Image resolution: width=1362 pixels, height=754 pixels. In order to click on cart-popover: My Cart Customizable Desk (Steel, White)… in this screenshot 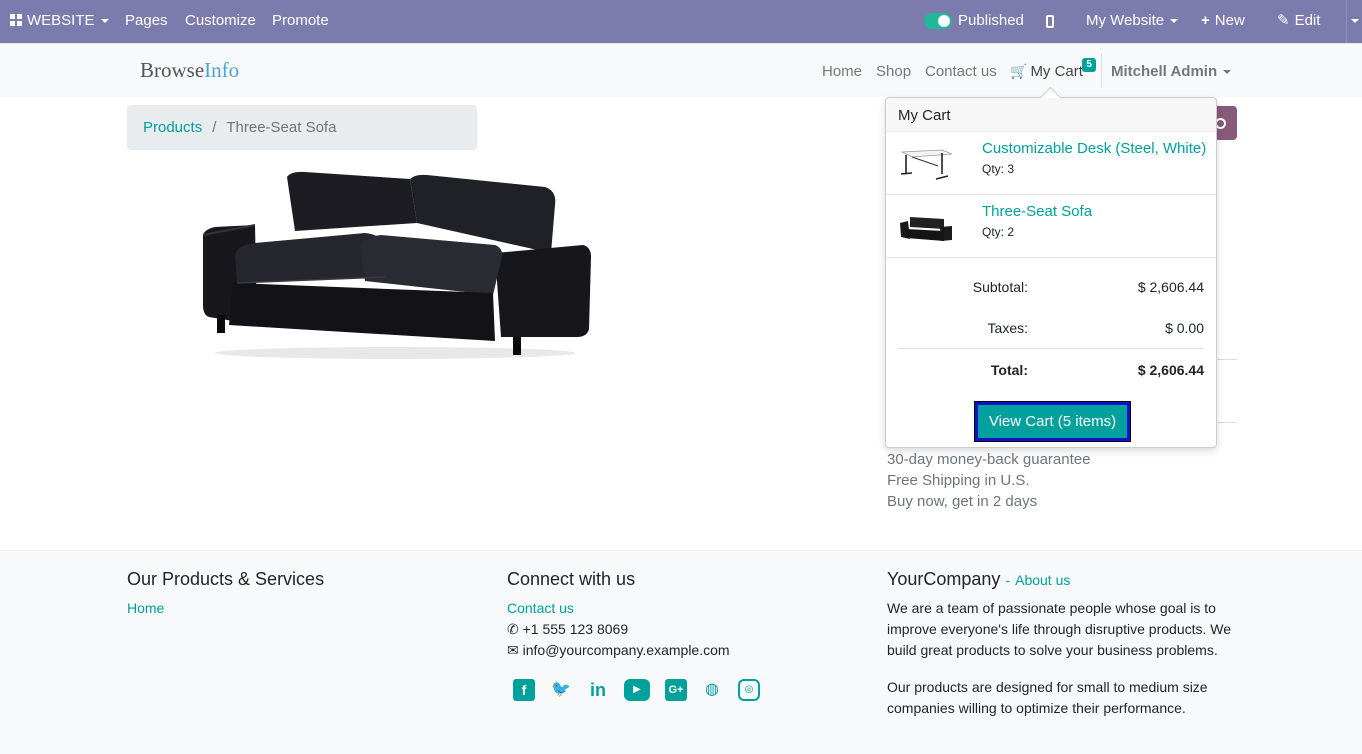, I will do `click(1051, 272)`.